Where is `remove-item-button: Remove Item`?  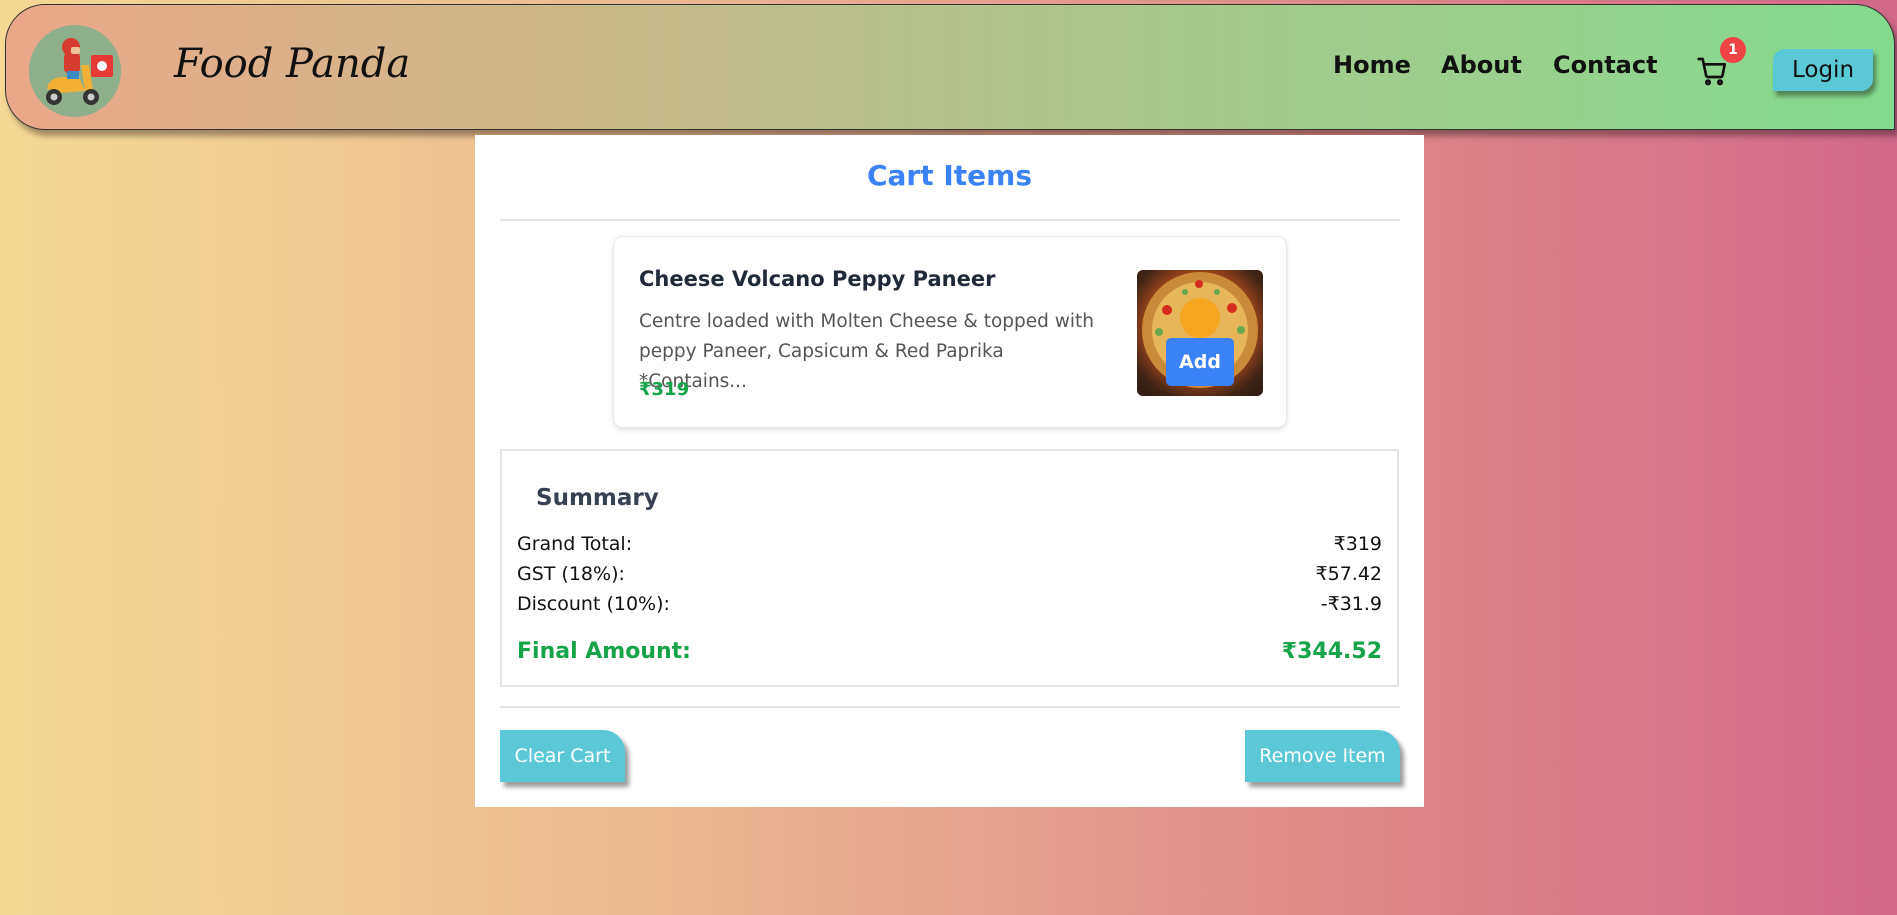 remove-item-button: Remove Item is located at coordinates (1322, 756).